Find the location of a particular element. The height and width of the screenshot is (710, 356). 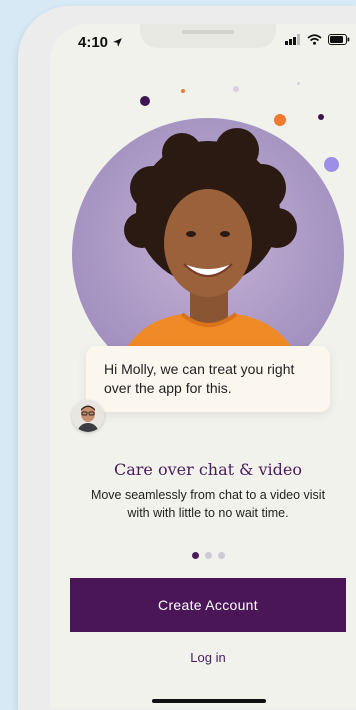

location-arrow-icon is located at coordinates (118, 42).